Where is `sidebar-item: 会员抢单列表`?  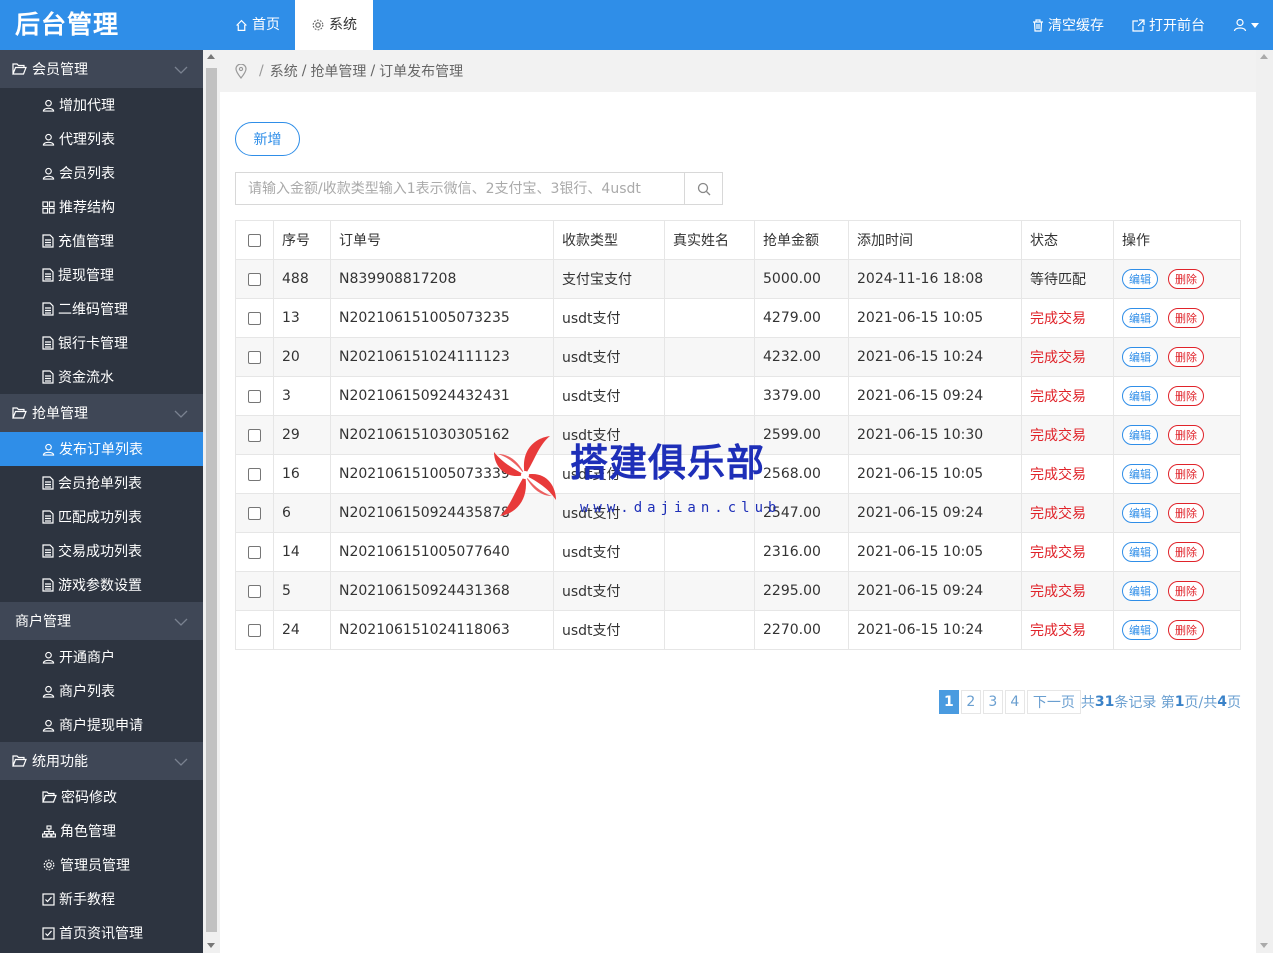
sidebar-item: 会员抢单列表 is located at coordinates (101, 483).